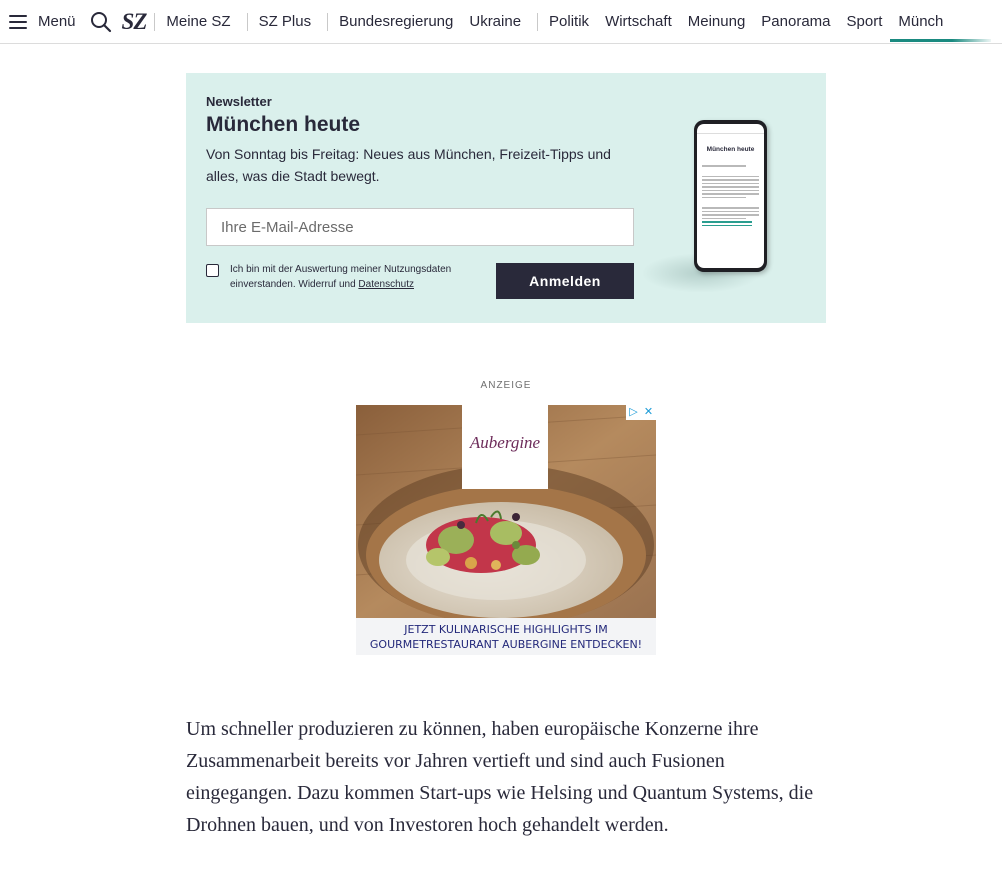 The width and height of the screenshot is (1002, 881). I want to click on consent-checkbox, so click(212, 270).